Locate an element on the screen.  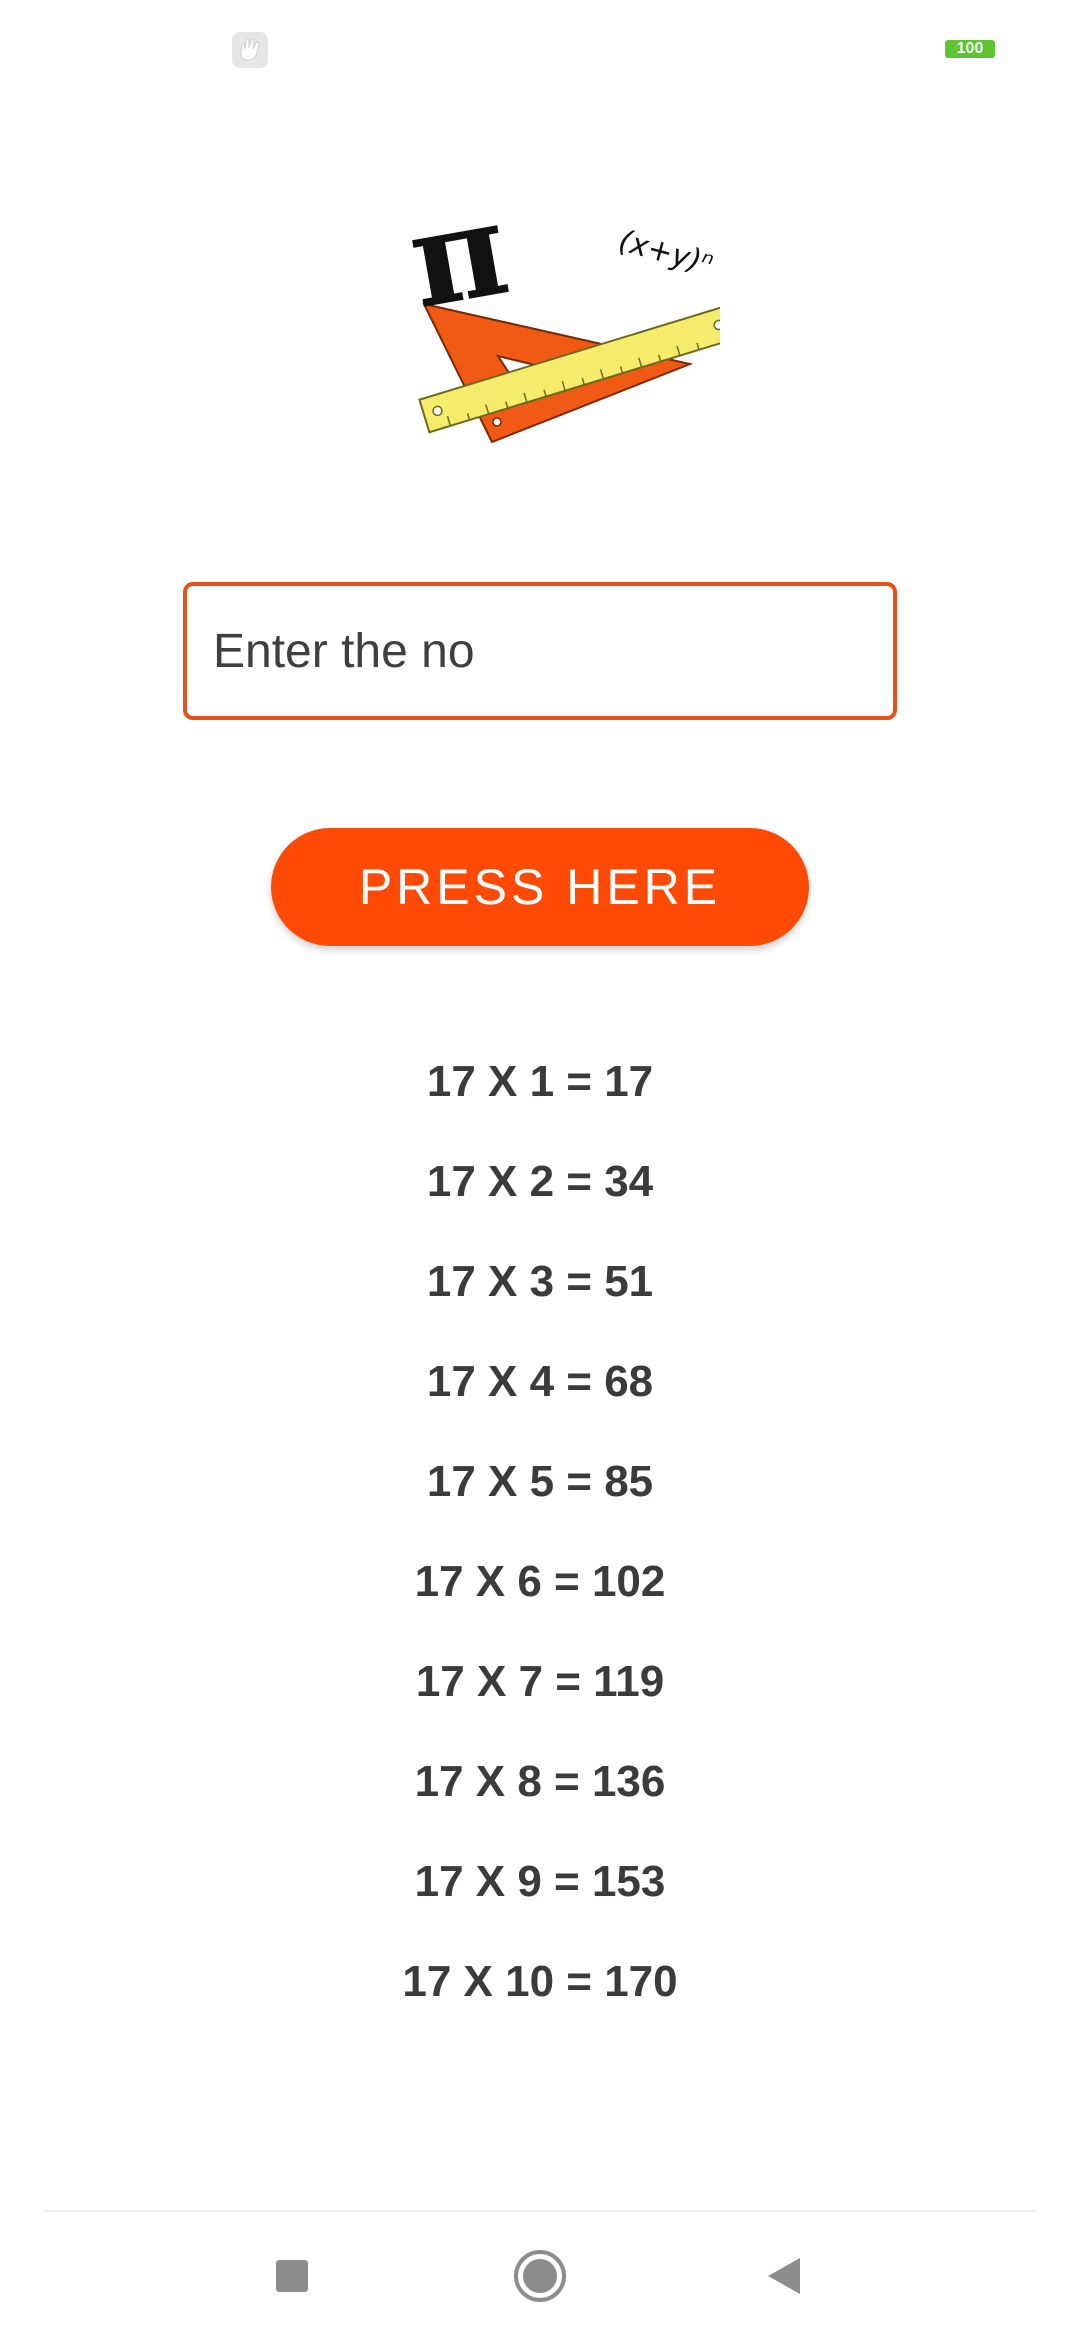
square-icon is located at coordinates (292, 2276).